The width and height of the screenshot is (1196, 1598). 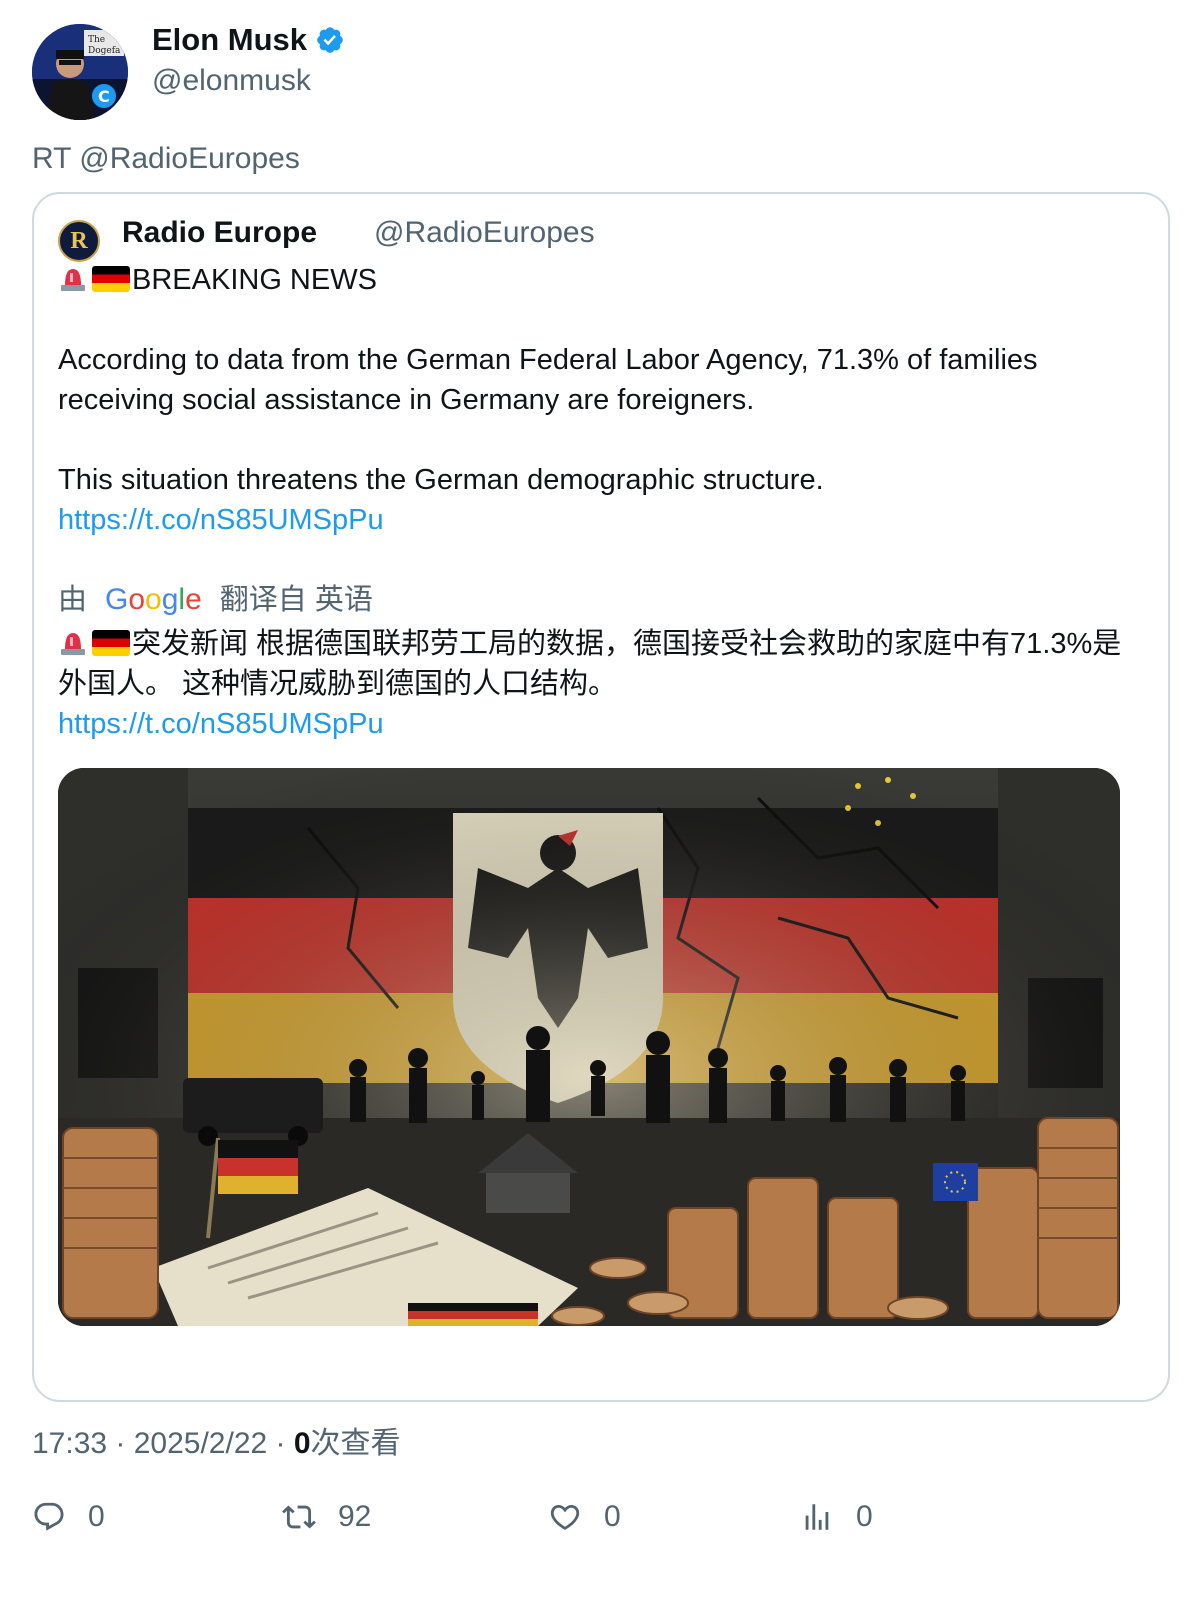 What do you see at coordinates (104, 51) in the screenshot?
I see `svg-text: Dogefa` at bounding box center [104, 51].